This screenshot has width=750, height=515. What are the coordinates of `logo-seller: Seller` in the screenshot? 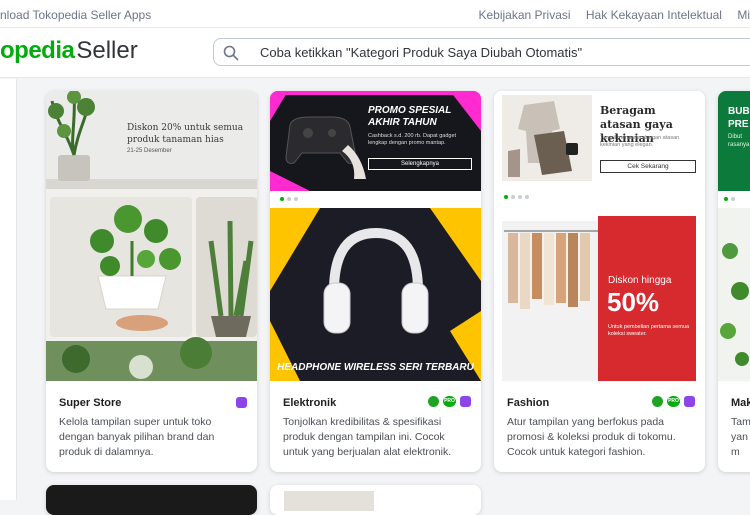 It's located at (106, 50).